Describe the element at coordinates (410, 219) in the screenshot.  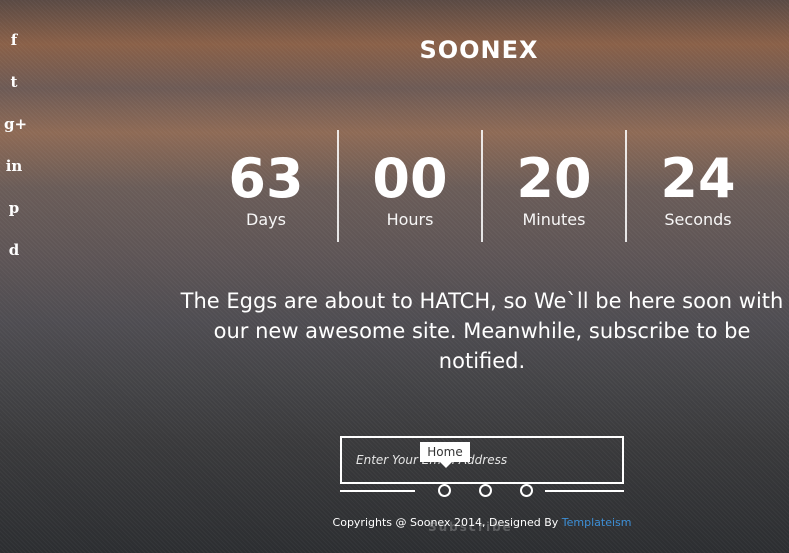
I see `hours-label: Hours` at that location.